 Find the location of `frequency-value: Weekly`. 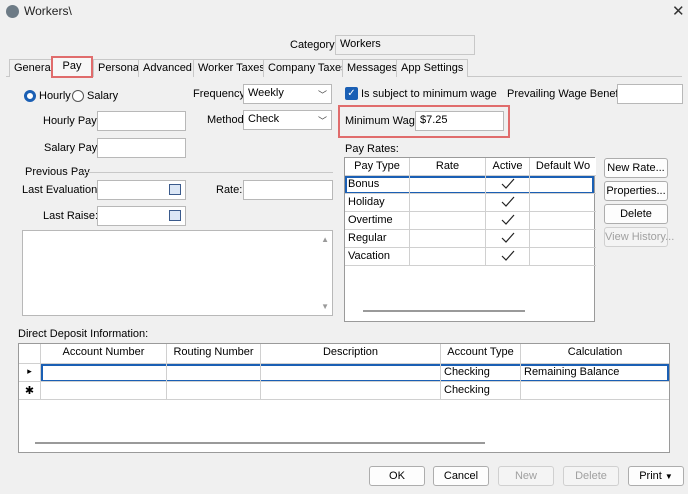

frequency-value: Weekly is located at coordinates (266, 93).